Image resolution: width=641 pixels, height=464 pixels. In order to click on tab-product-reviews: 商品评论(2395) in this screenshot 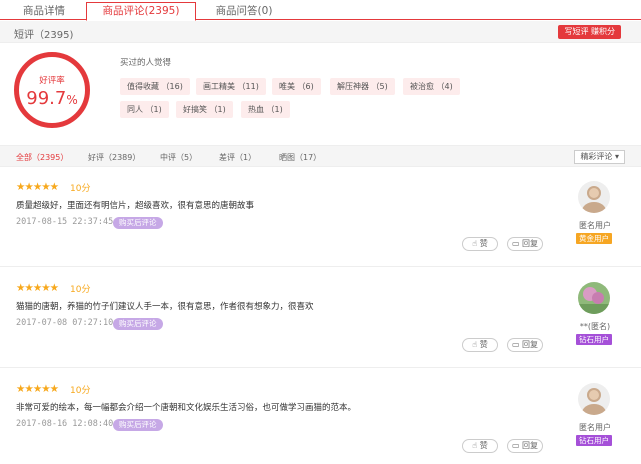, I will do `click(141, 11)`.